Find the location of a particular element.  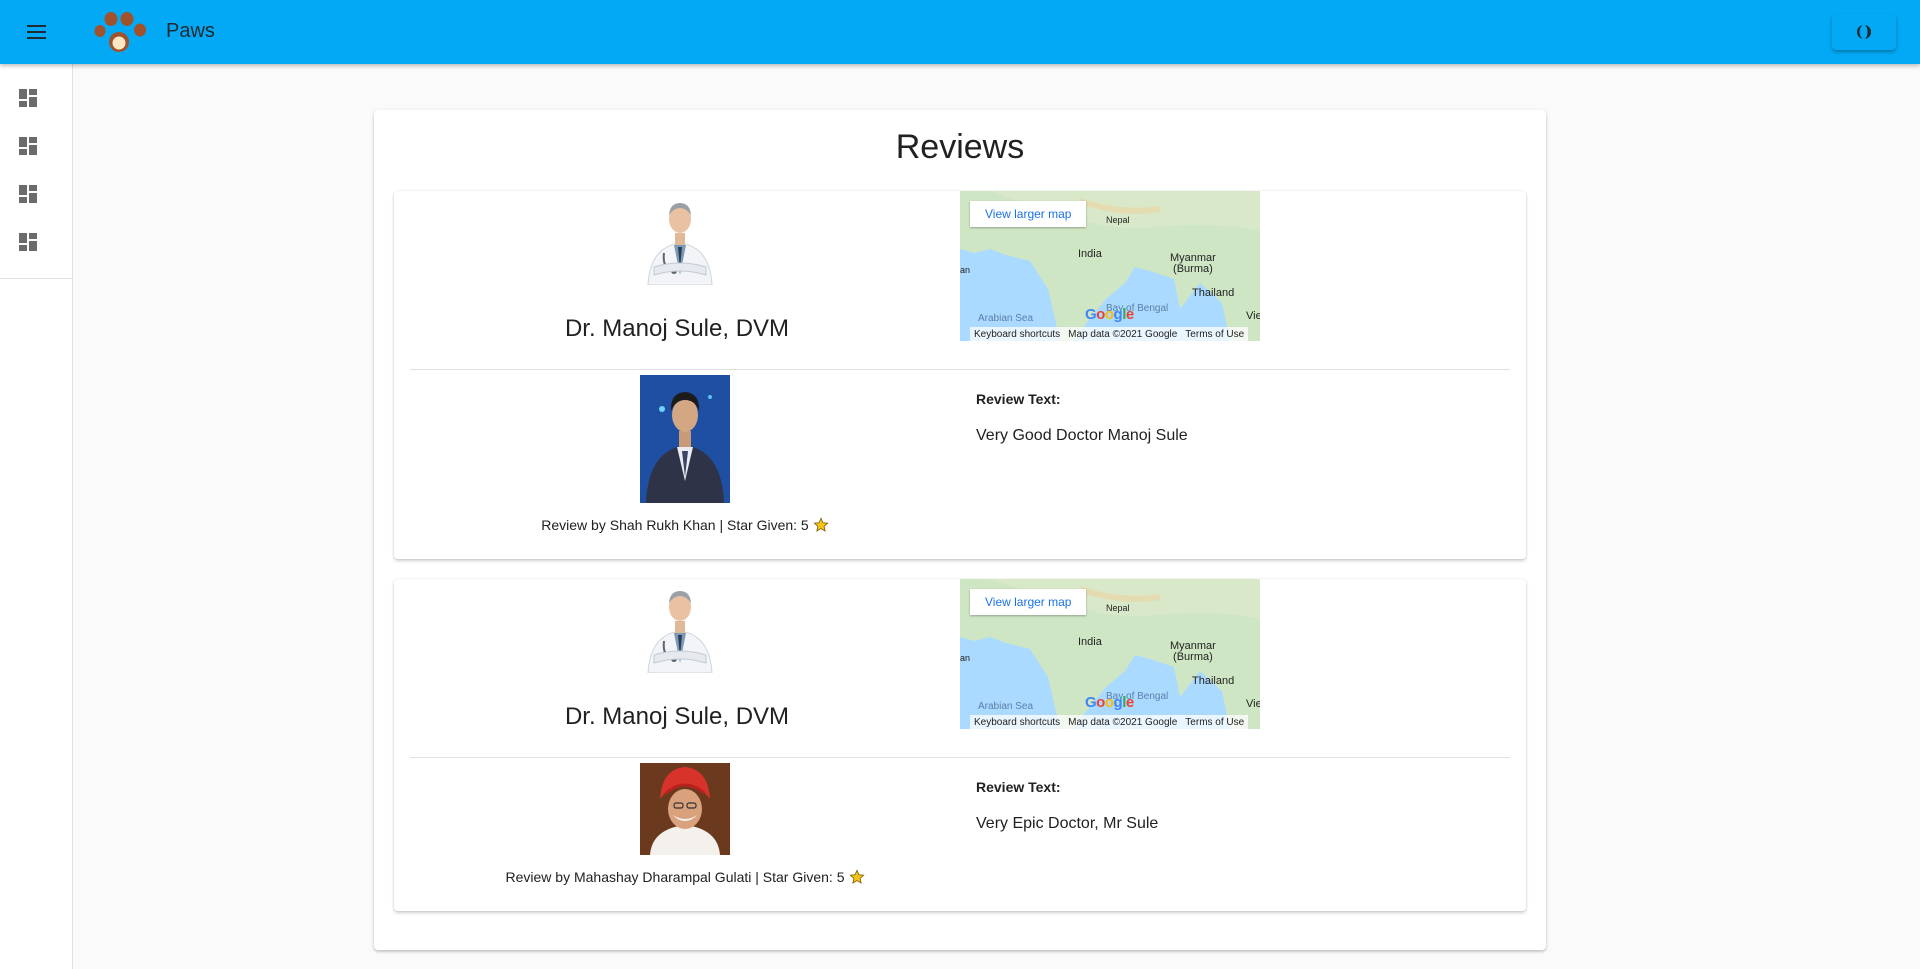

sidebar is located at coordinates (36, 516).